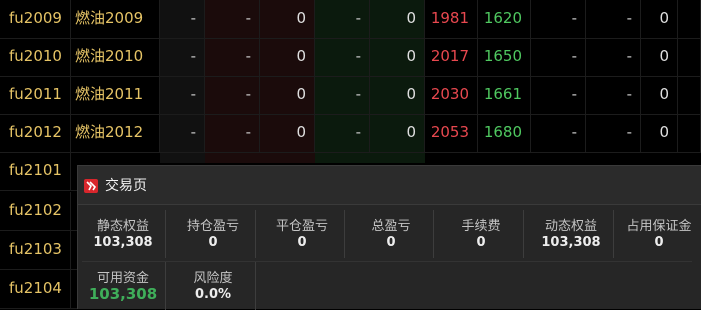 The height and width of the screenshot is (310, 701). Describe the element at coordinates (504, 57) in the screenshot. I see `quote-cell: 1650` at that location.